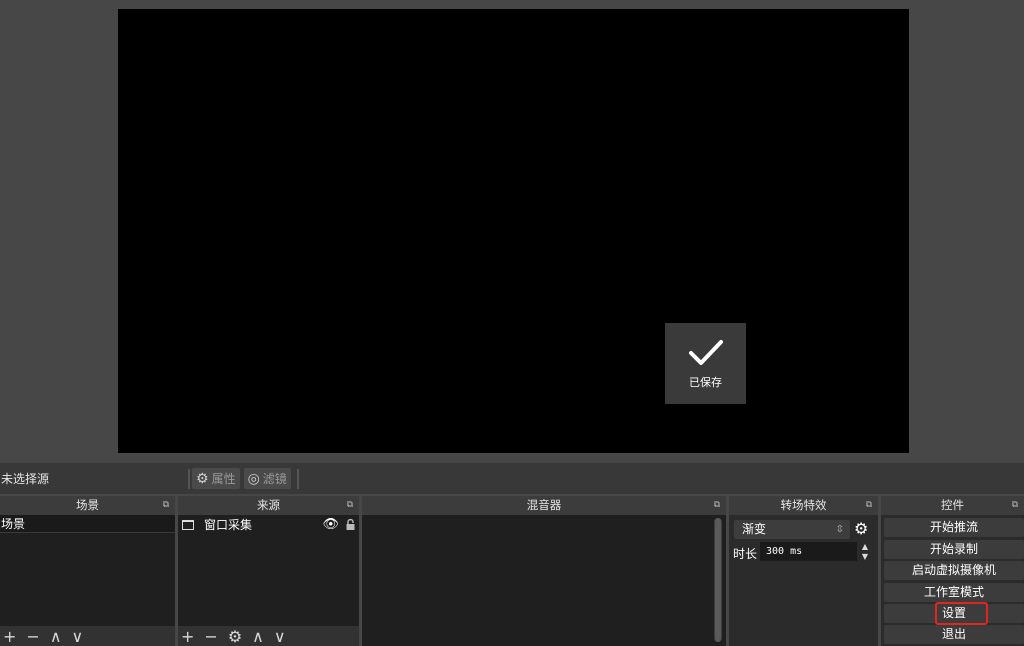 The height and width of the screenshot is (646, 1024). What do you see at coordinates (87, 571) in the screenshot?
I see `scenes-dock: 场景 ⧉ 场景 + − ∧ ∨` at bounding box center [87, 571].